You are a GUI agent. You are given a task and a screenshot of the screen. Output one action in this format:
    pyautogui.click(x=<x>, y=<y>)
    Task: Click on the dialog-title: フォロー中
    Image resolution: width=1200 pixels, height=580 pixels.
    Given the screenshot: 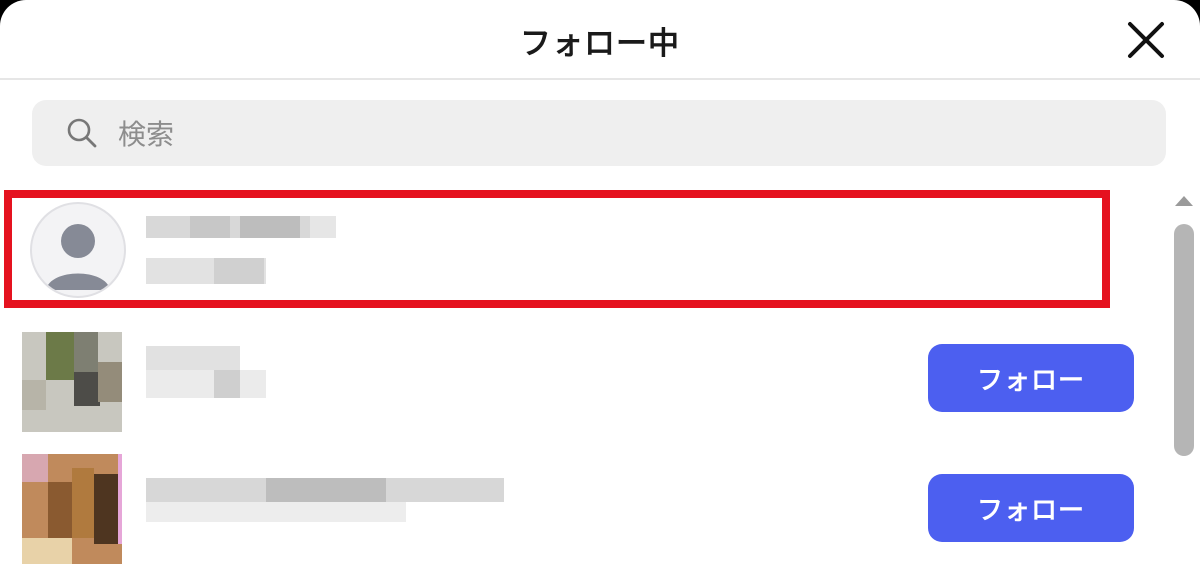 What is the action you would take?
    pyautogui.click(x=600, y=44)
    